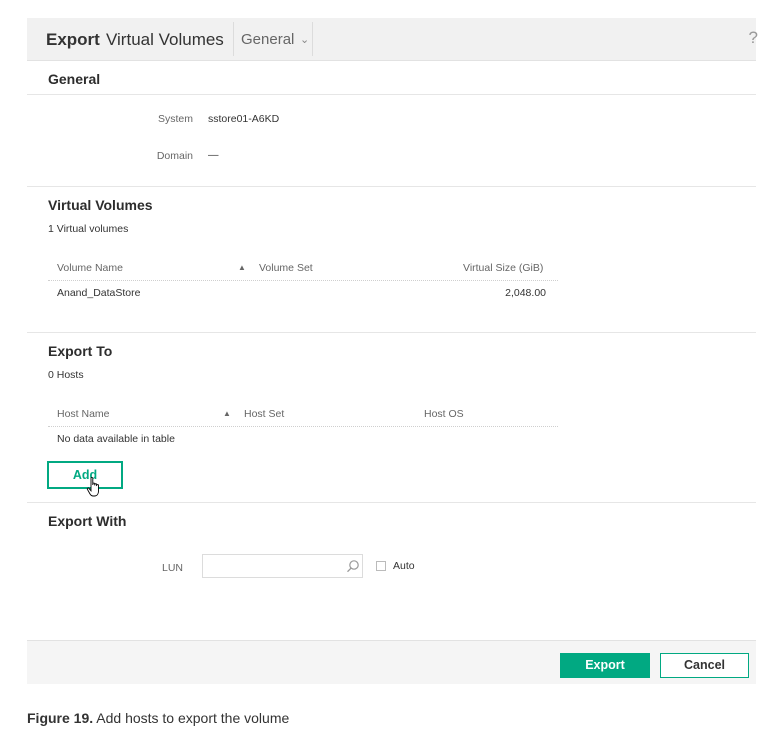  I want to click on view-selector: General ⌄, so click(273, 39).